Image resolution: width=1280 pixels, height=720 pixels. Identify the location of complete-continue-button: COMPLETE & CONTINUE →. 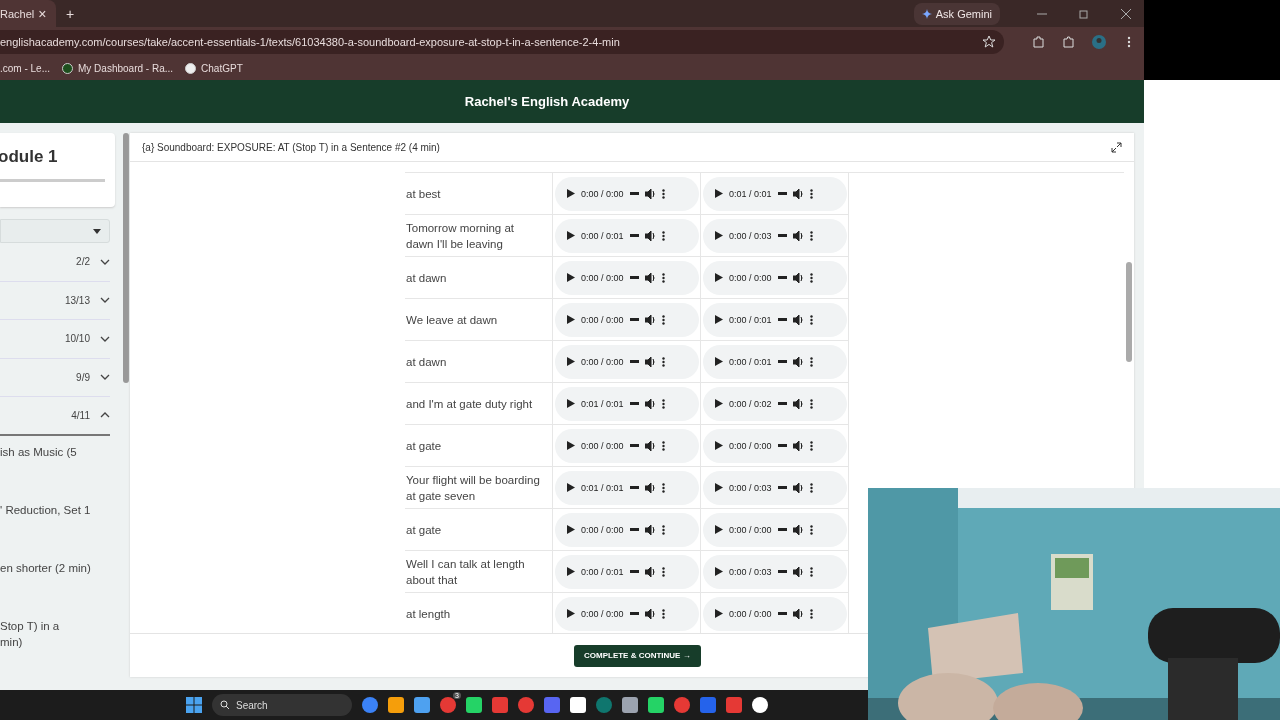
(637, 655).